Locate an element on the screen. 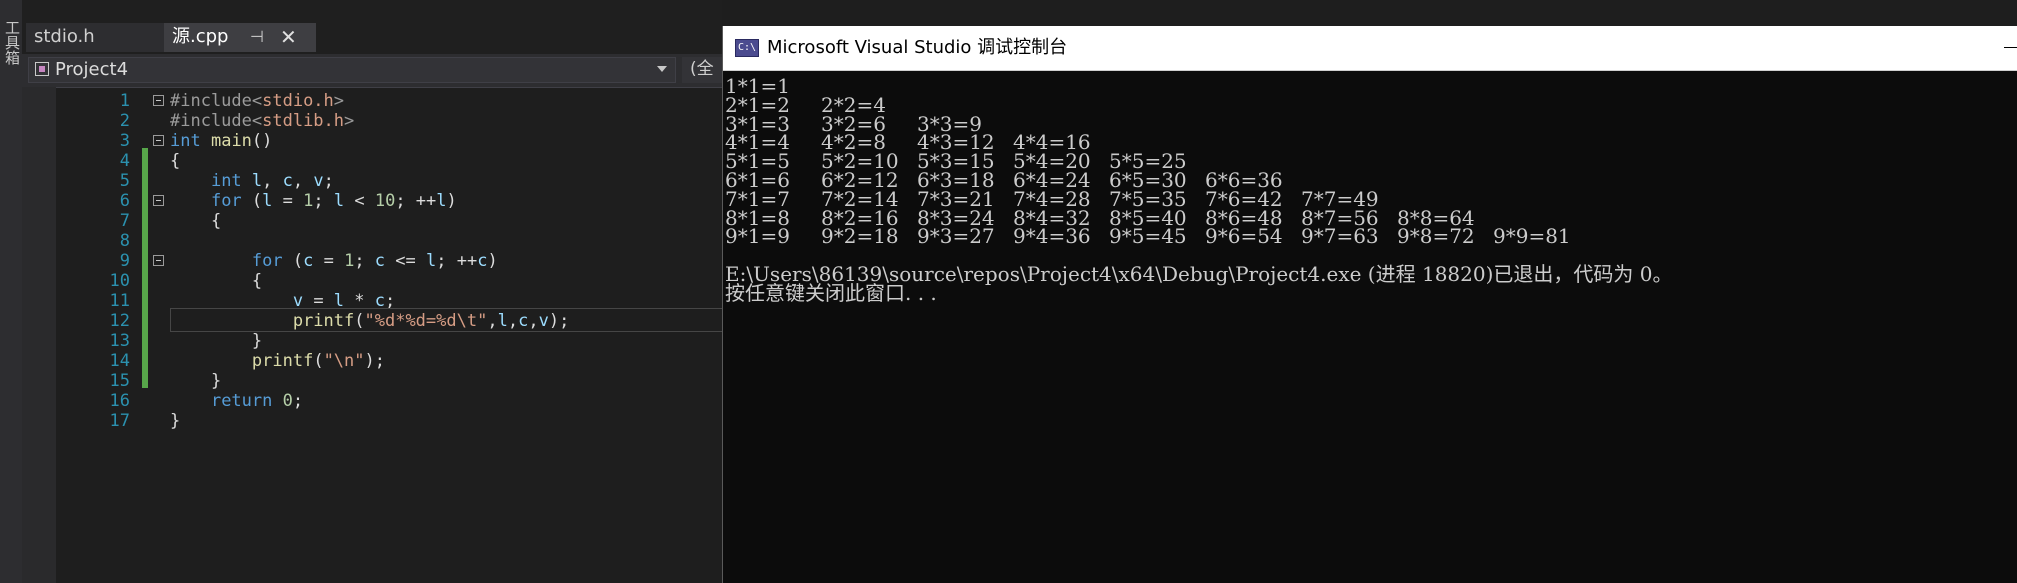  console-app-icon: C:\ is located at coordinates (747, 48).